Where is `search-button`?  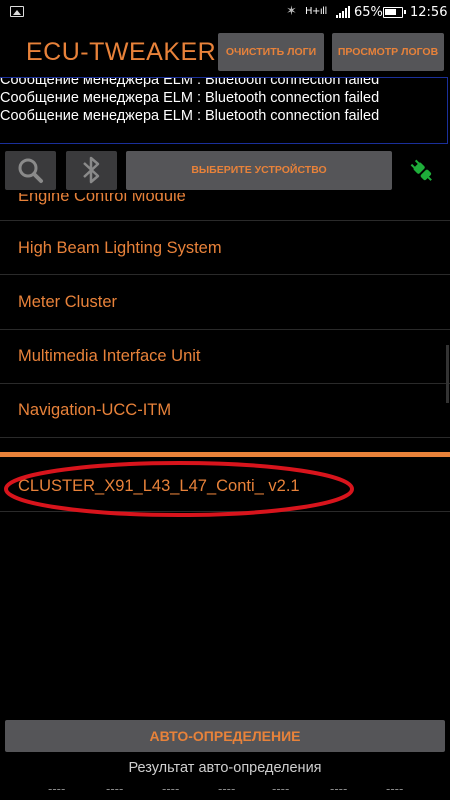
search-button is located at coordinates (30, 170).